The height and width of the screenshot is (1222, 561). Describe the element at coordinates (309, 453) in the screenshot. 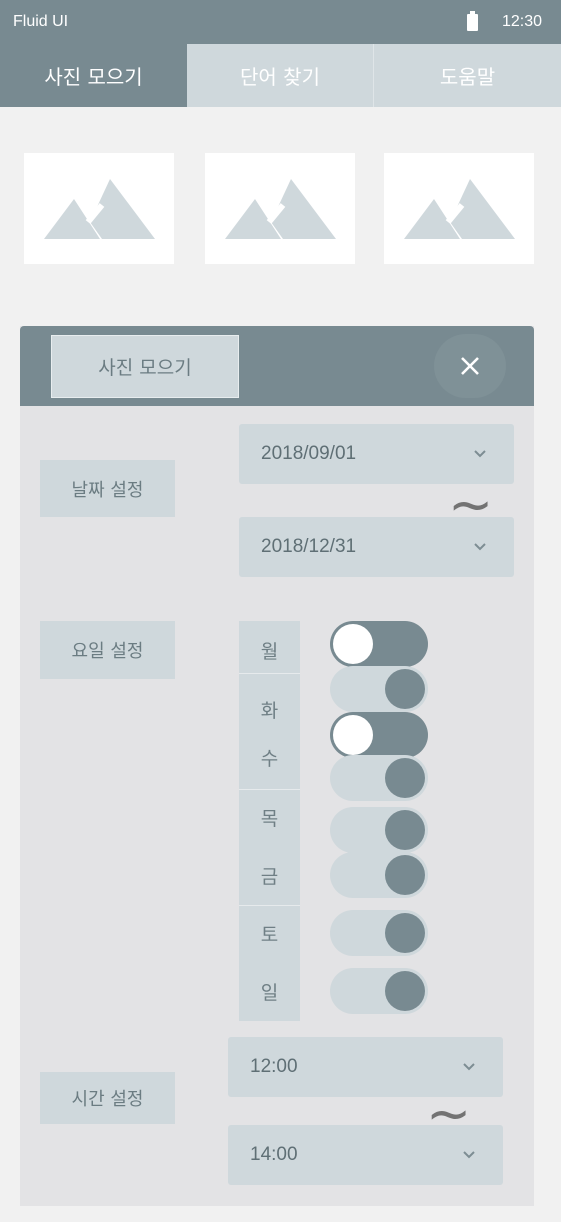

I see `date-from-value: 2018/09/01` at that location.